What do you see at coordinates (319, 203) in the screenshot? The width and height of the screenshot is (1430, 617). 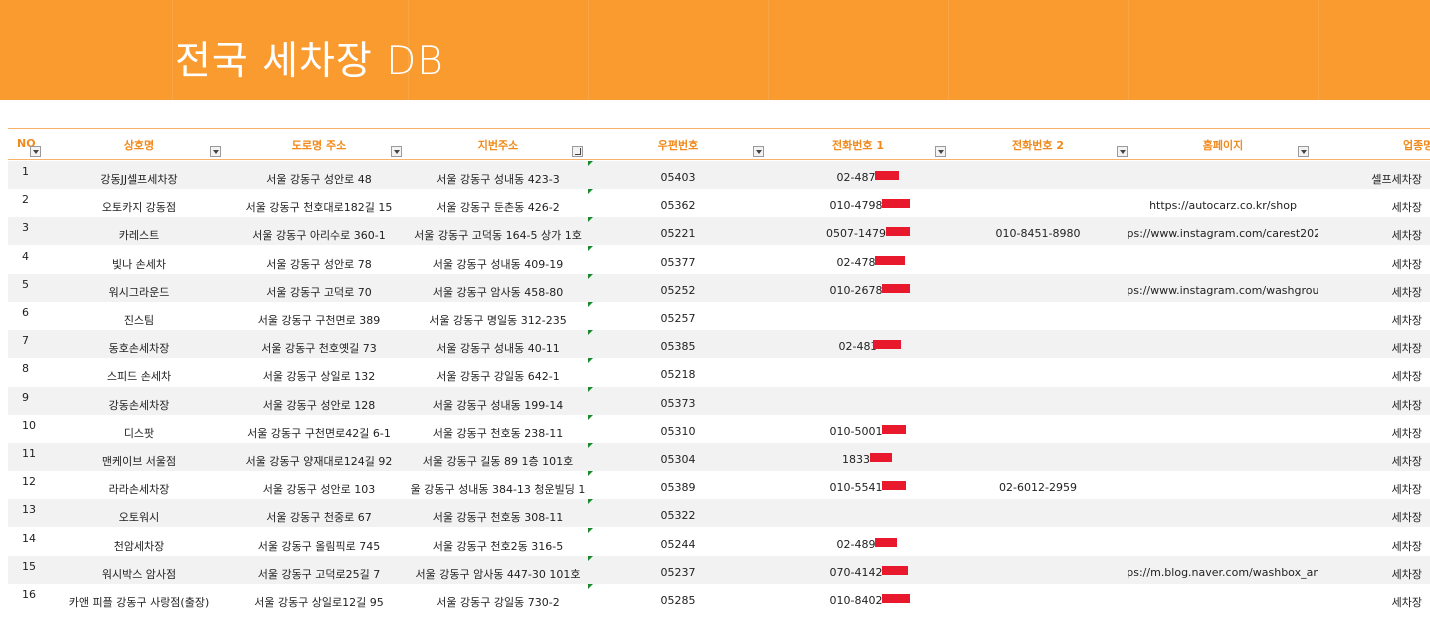 I see `cell-road: 서울 강동구 천호대로182길 15` at bounding box center [319, 203].